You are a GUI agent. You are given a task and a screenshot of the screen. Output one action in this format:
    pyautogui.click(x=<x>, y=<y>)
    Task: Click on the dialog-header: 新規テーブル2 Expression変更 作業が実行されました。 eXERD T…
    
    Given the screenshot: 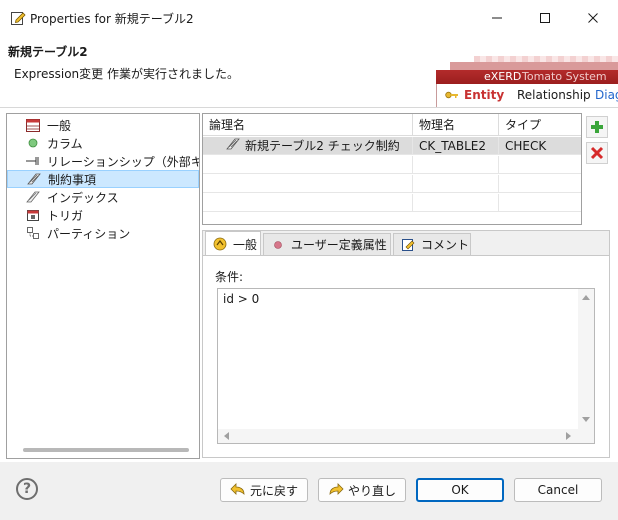 What is the action you would take?
    pyautogui.click(x=309, y=72)
    